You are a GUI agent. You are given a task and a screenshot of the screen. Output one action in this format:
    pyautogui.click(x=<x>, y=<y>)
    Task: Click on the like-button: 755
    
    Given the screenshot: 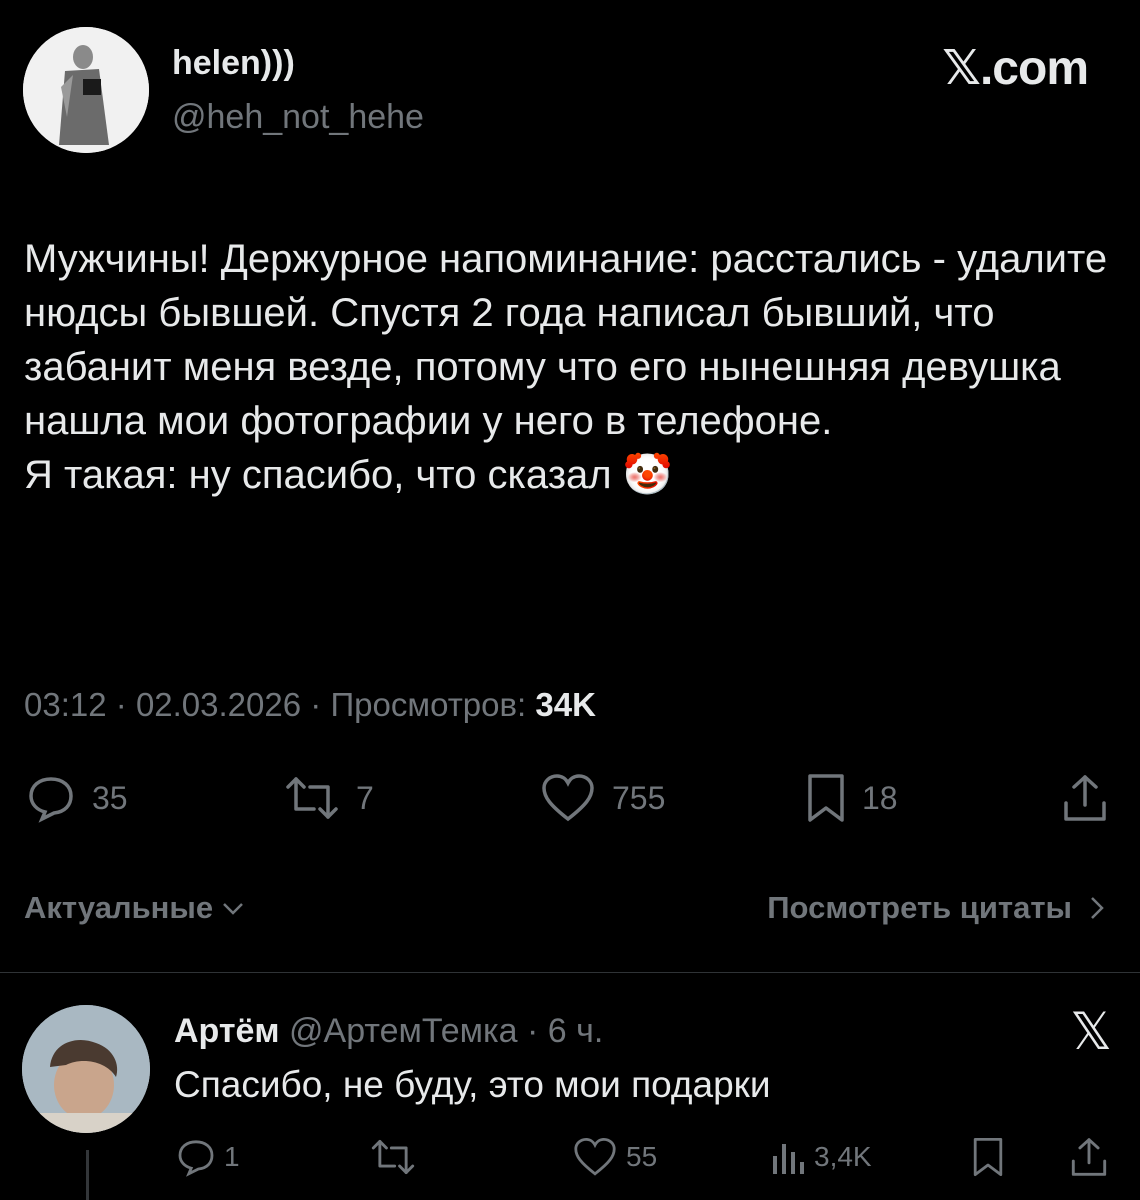 What is the action you would take?
    pyautogui.click(x=602, y=798)
    